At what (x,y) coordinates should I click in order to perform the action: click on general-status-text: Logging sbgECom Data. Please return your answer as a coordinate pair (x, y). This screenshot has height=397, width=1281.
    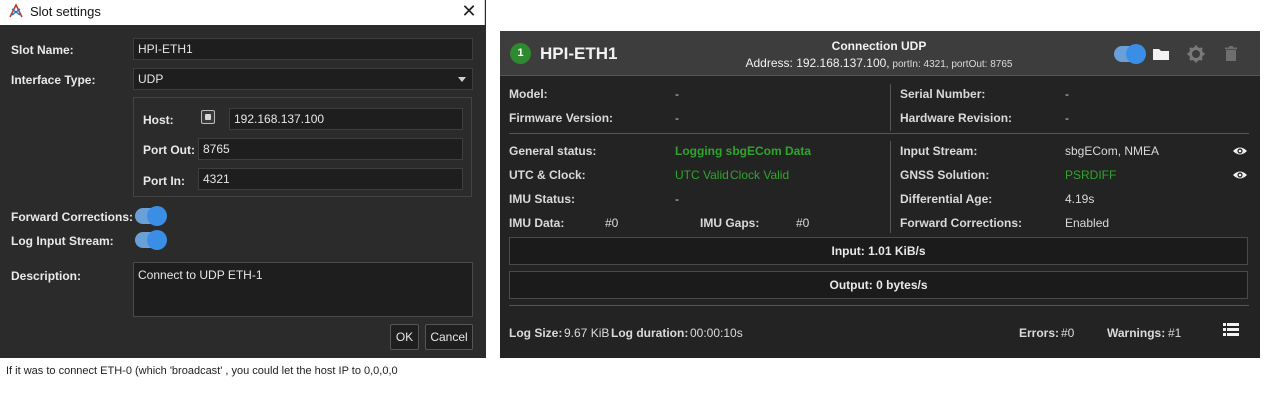
    Looking at the image, I should click on (743, 151).